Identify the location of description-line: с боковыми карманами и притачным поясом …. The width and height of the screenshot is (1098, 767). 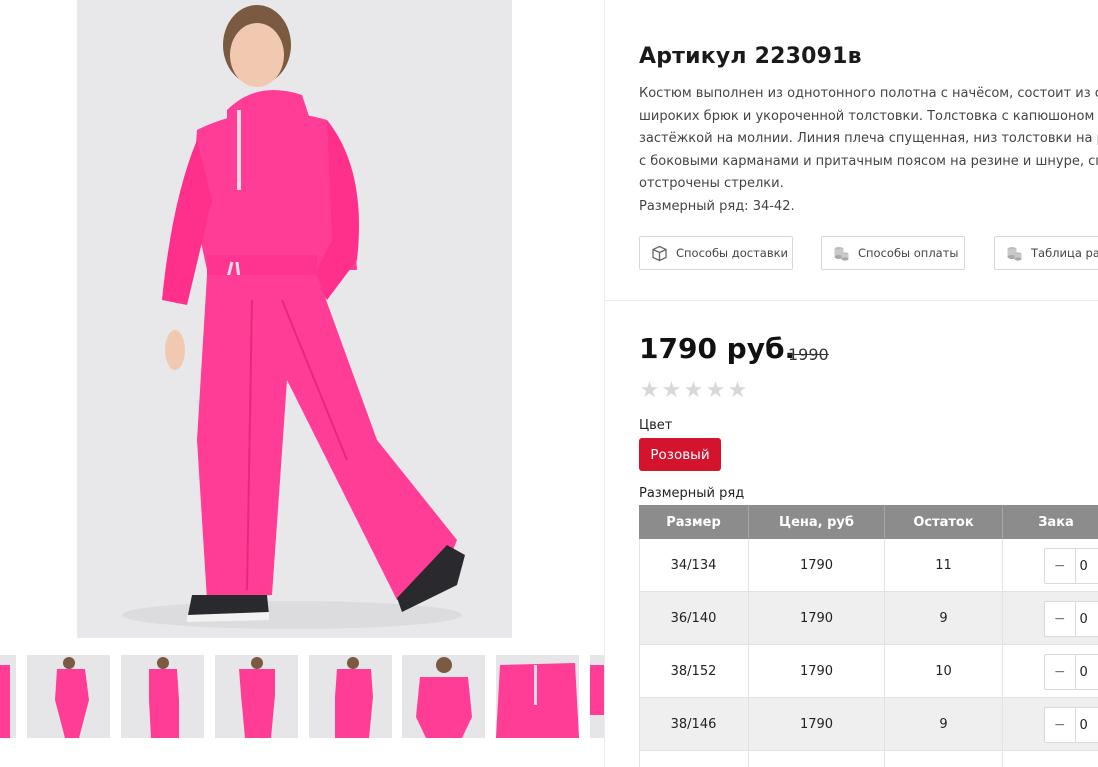
(868, 161).